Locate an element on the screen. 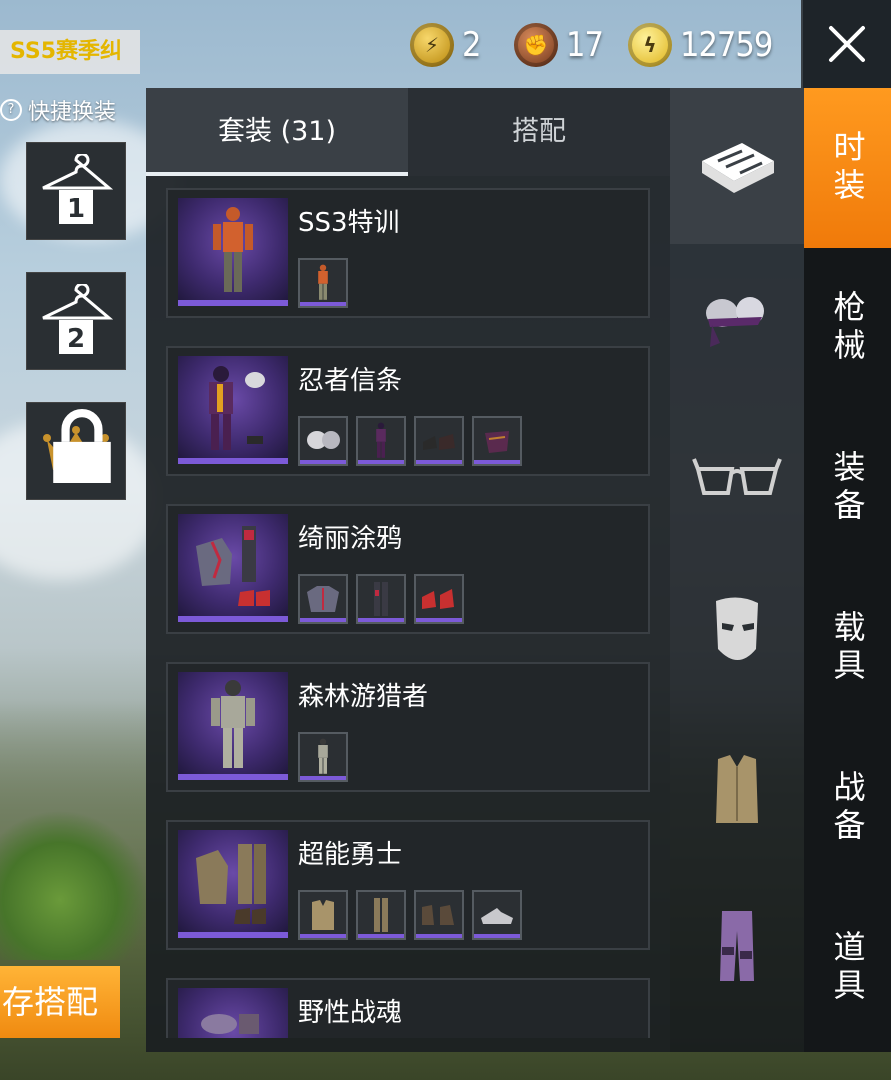  premium-slot is located at coordinates (76, 451).